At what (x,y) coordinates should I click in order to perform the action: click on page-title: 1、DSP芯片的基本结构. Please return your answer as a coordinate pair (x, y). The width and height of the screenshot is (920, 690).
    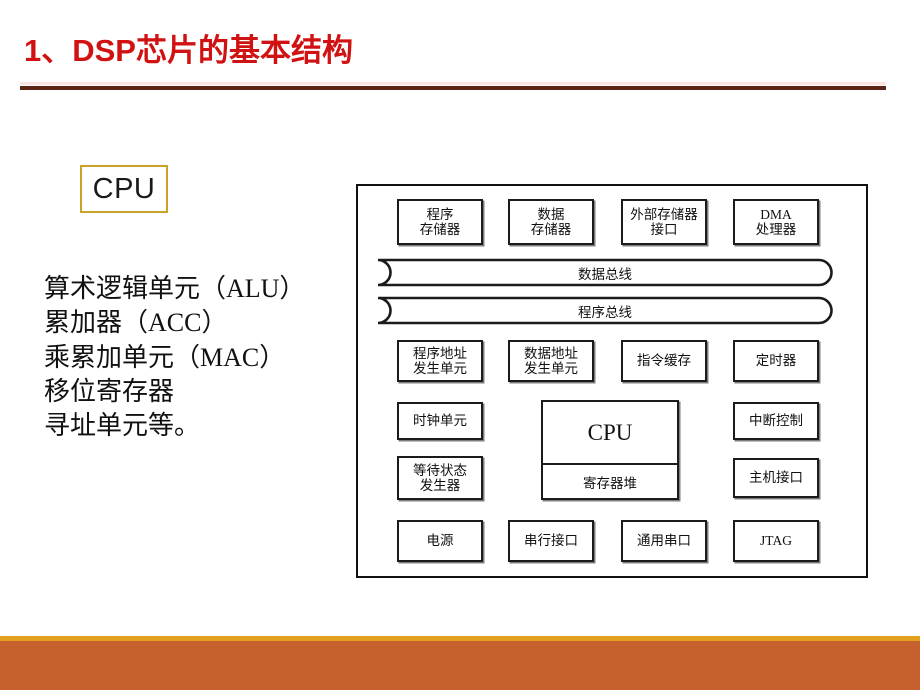
    Looking at the image, I should click on (188, 50).